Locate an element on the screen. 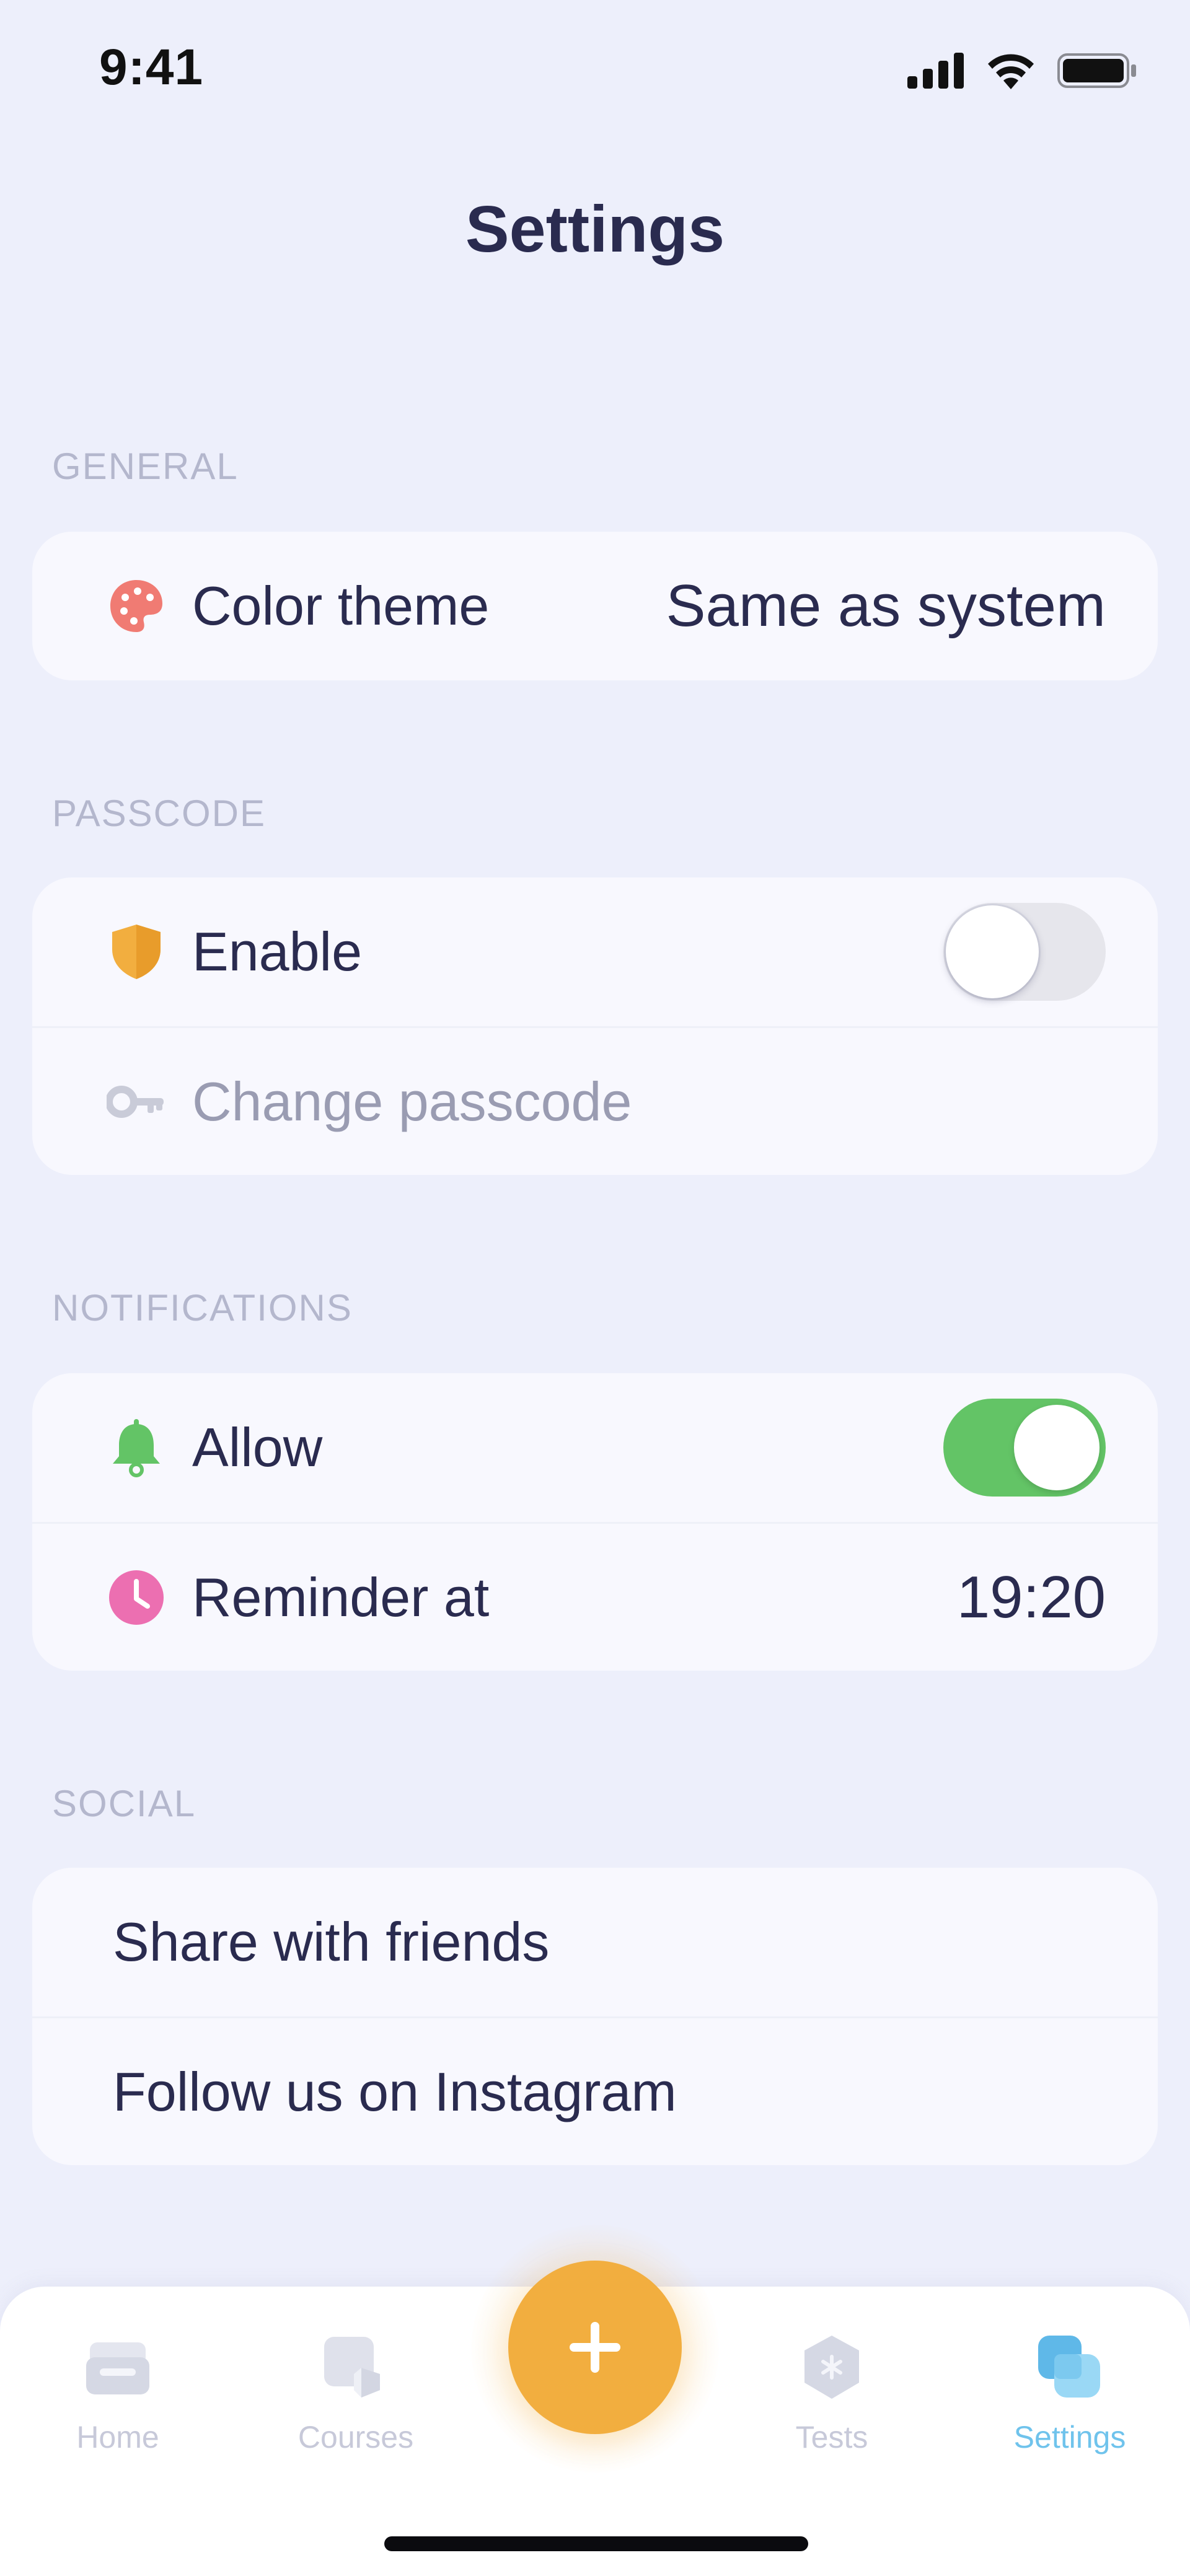 This screenshot has height=2576, width=1190. tab-settings-label: Settings is located at coordinates (1069, 2438).